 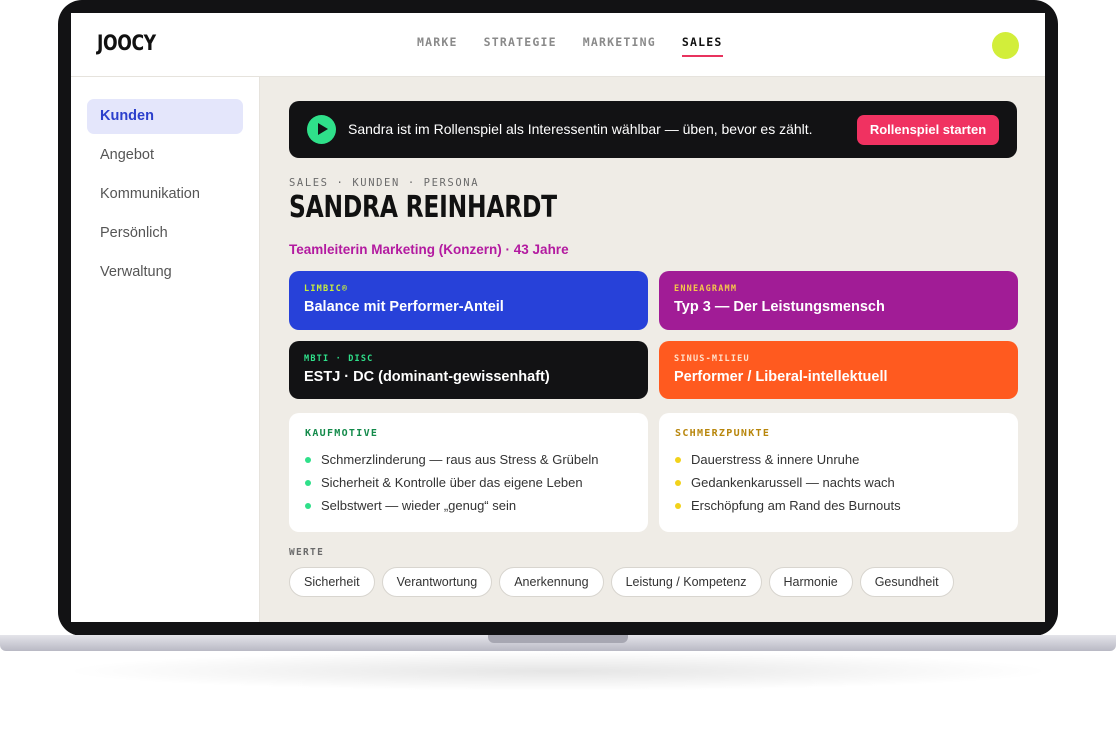 I want to click on top-bar: JOOCY MARKE STRATEGIE MARKETING SALES, so click(x=558, y=45).